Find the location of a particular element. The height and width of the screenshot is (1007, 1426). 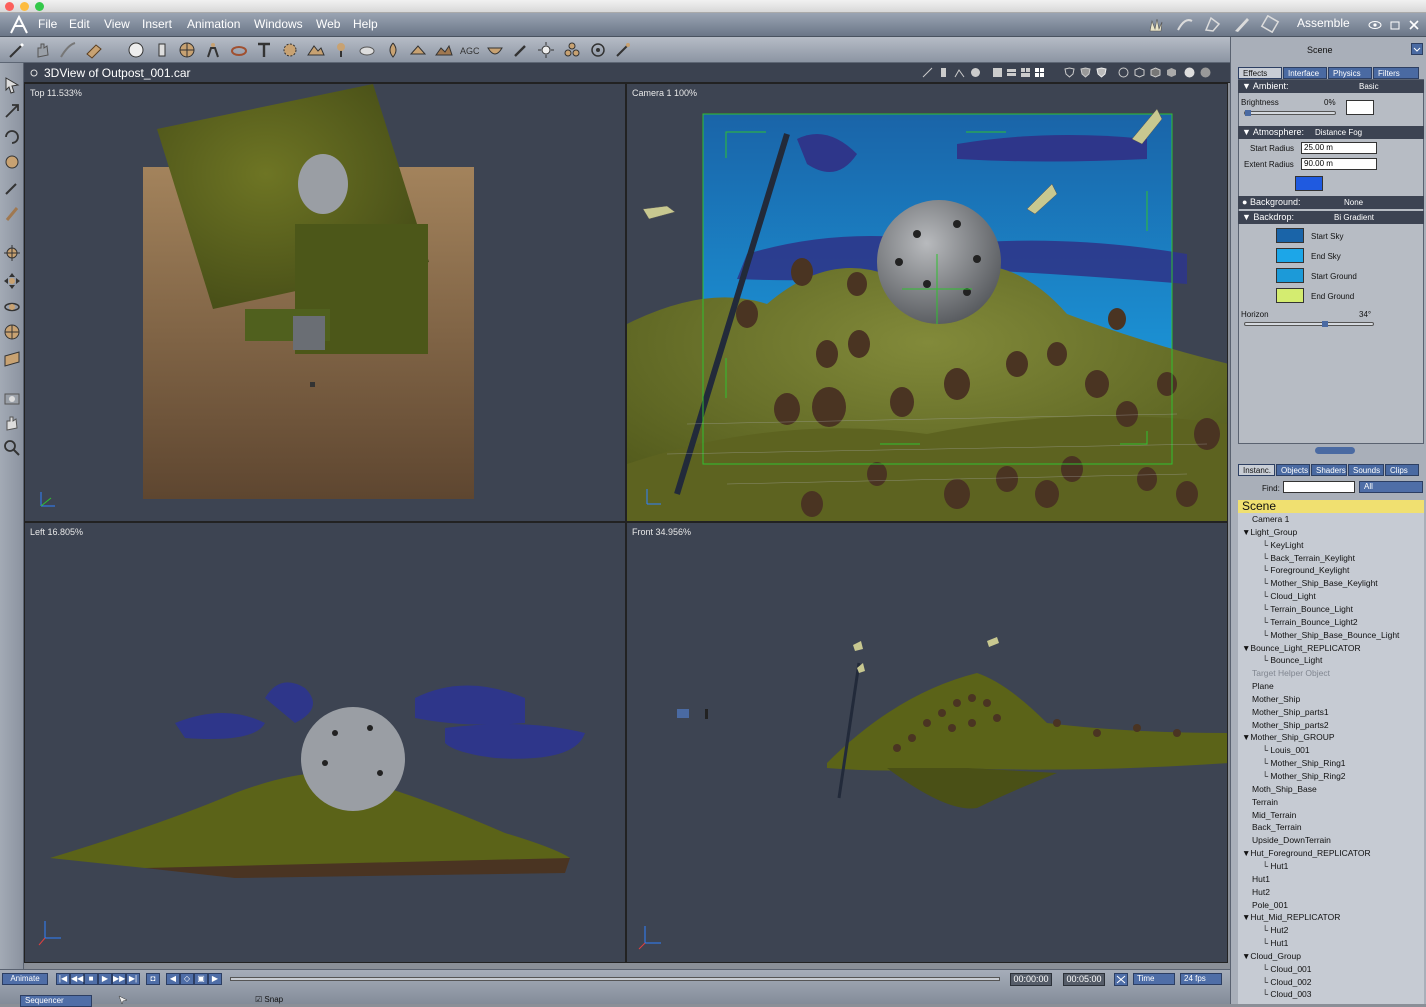

tab-instances: Instanc. is located at coordinates (1256, 470).